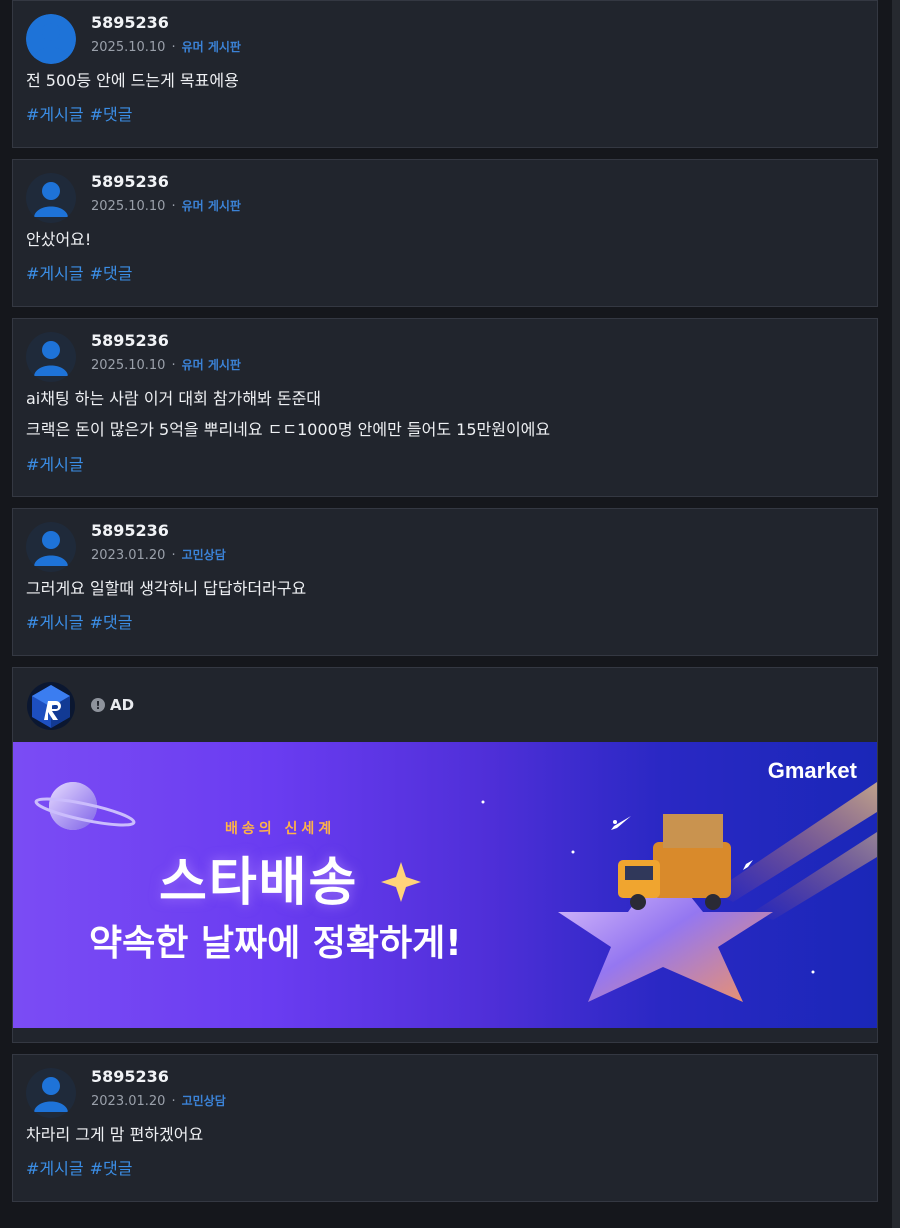  I want to click on post-body-line: 안샀어요!, so click(59, 239).